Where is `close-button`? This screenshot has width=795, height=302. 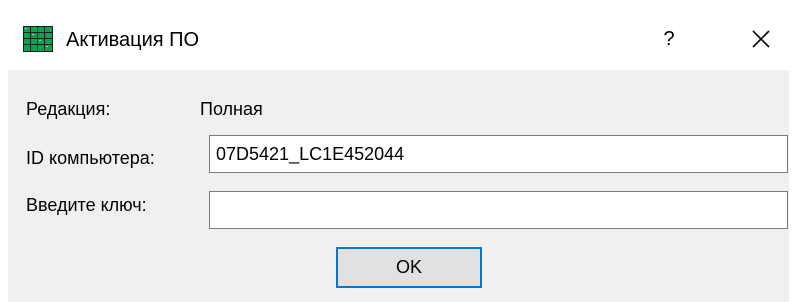
close-button is located at coordinates (761, 39).